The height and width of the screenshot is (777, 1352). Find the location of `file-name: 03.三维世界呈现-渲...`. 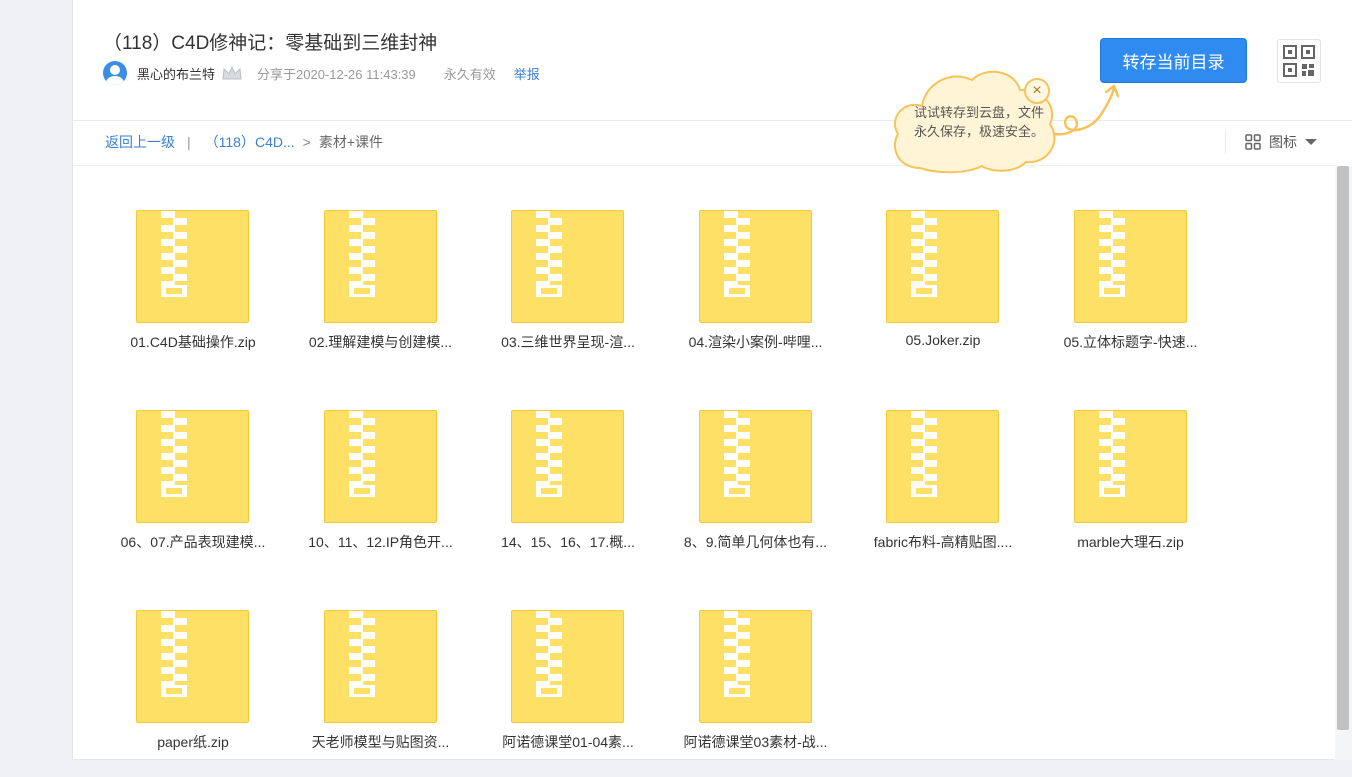

file-name: 03.三维世界呈现-渲... is located at coordinates (568, 342).